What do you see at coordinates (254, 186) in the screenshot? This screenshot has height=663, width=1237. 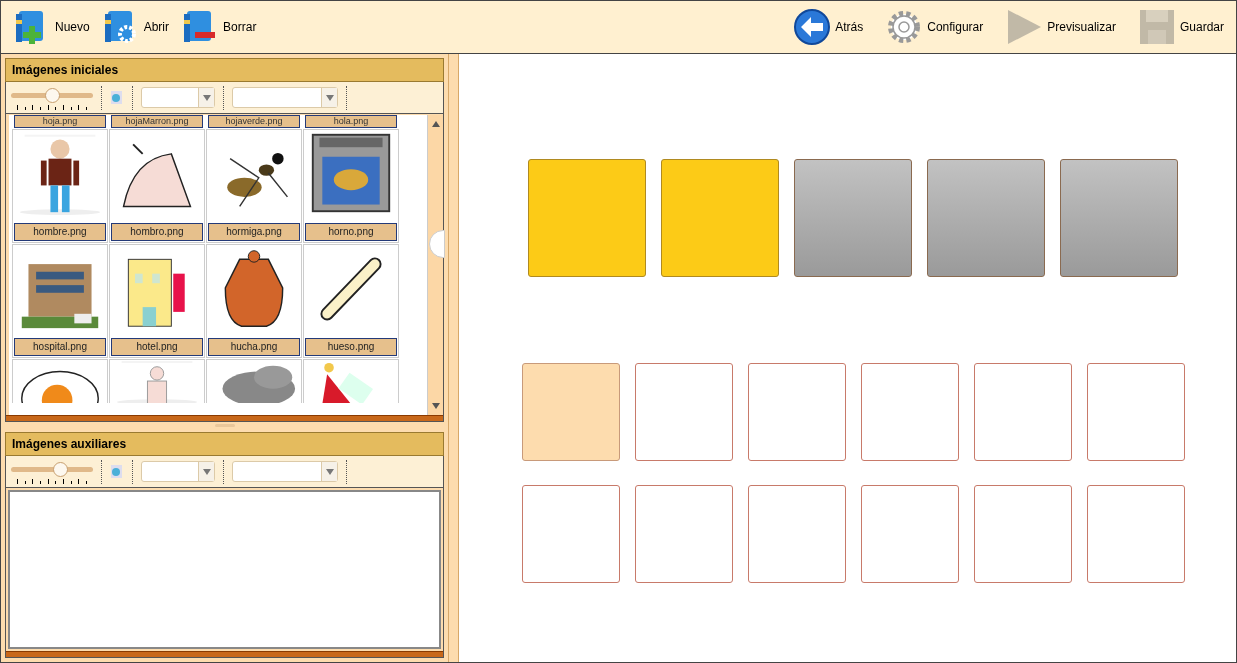 I see `image-tile: hormiga.png` at bounding box center [254, 186].